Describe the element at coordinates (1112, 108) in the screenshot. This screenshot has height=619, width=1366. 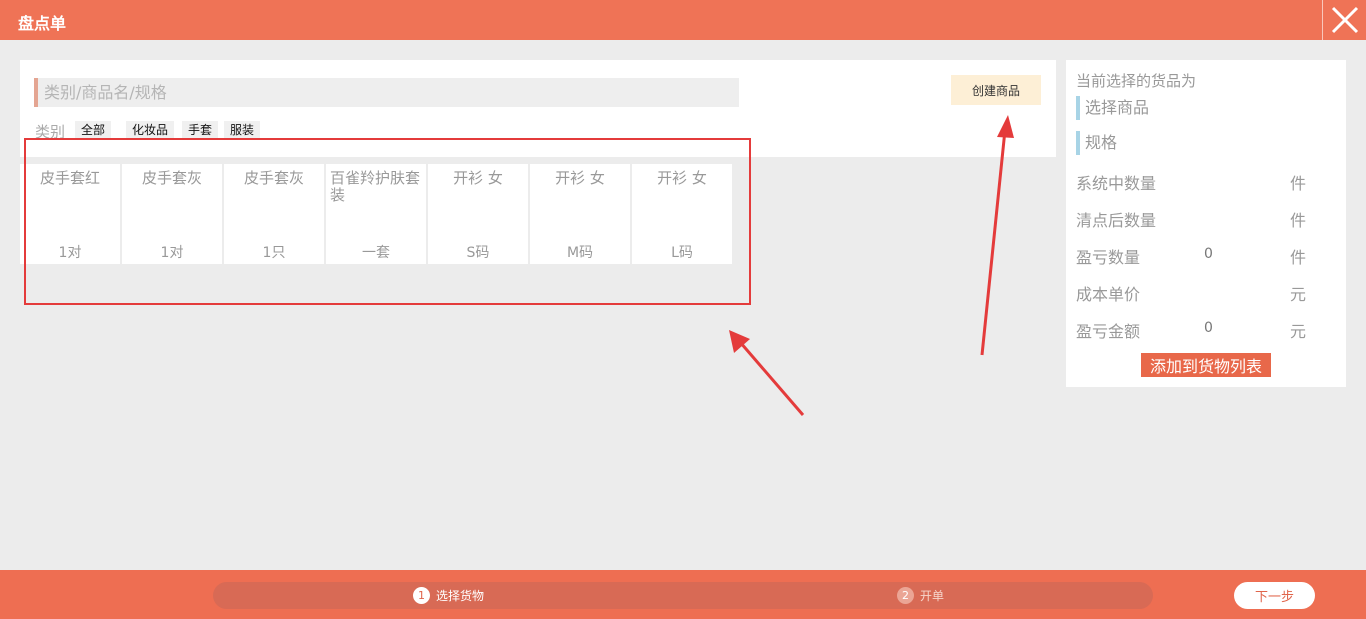
I see `selected-product-field: 选择商品` at that location.